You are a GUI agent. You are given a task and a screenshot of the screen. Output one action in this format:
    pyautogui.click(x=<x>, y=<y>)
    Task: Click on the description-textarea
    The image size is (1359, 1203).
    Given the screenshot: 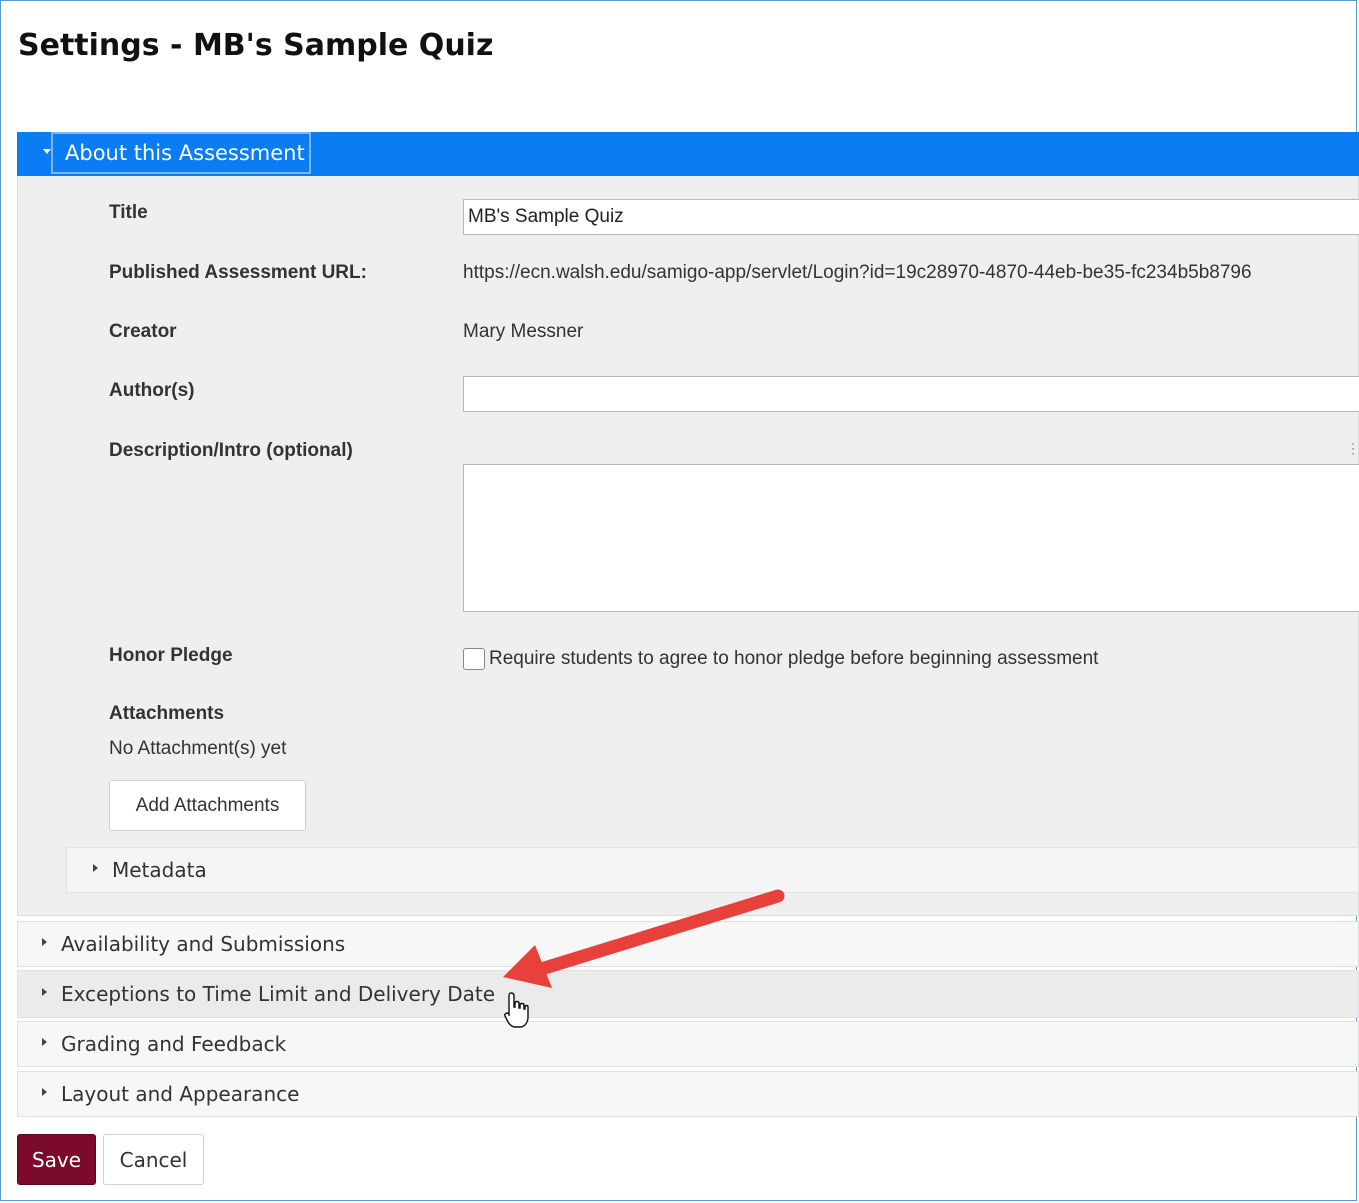 What is the action you would take?
    pyautogui.click(x=911, y=538)
    